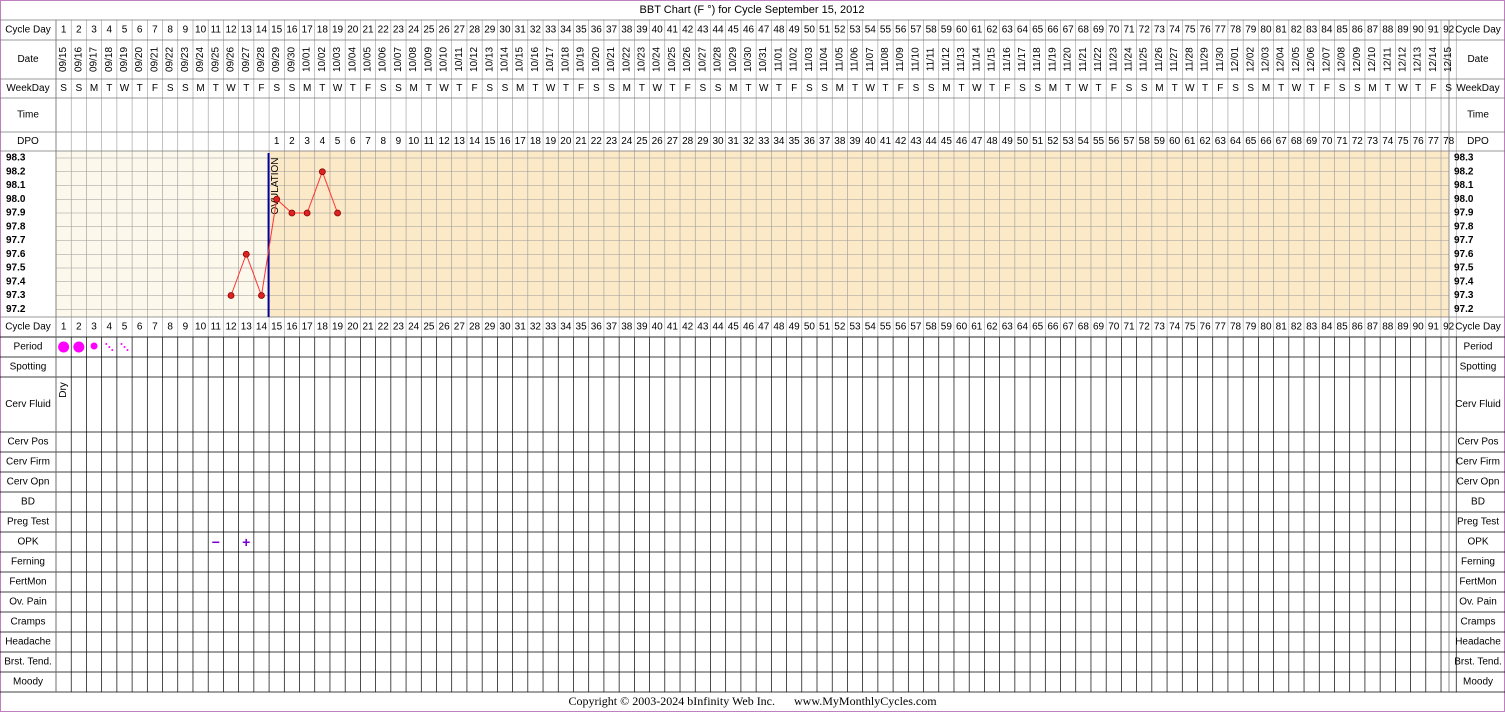  Describe the element at coordinates (581, 59) in the screenshot. I see `date-label: 10/19` at that location.